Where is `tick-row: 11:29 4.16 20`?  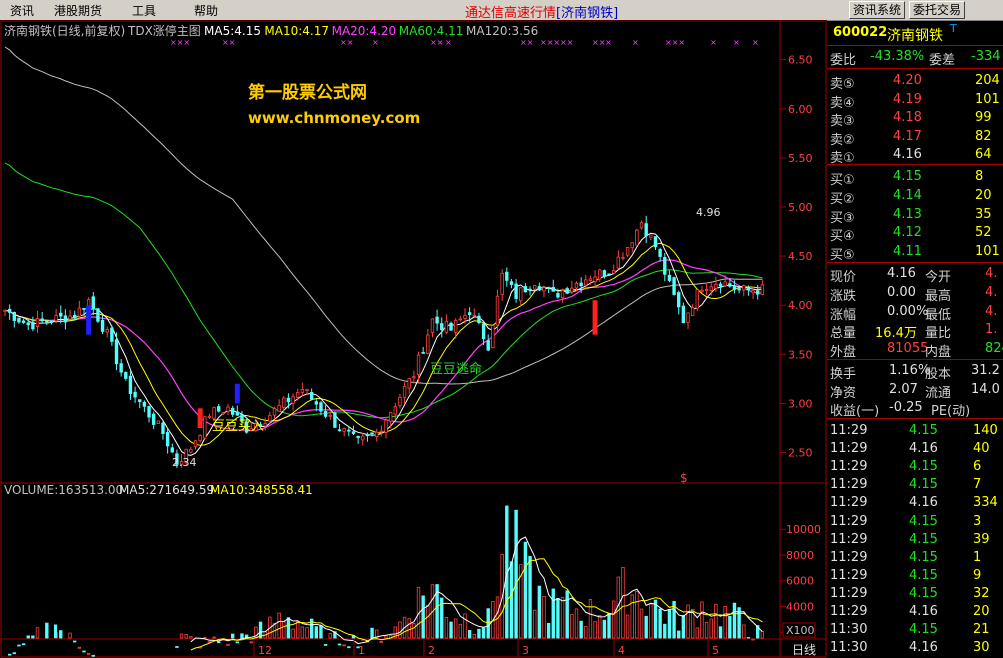
tick-row: 11:29 4.16 20 is located at coordinates (915, 612).